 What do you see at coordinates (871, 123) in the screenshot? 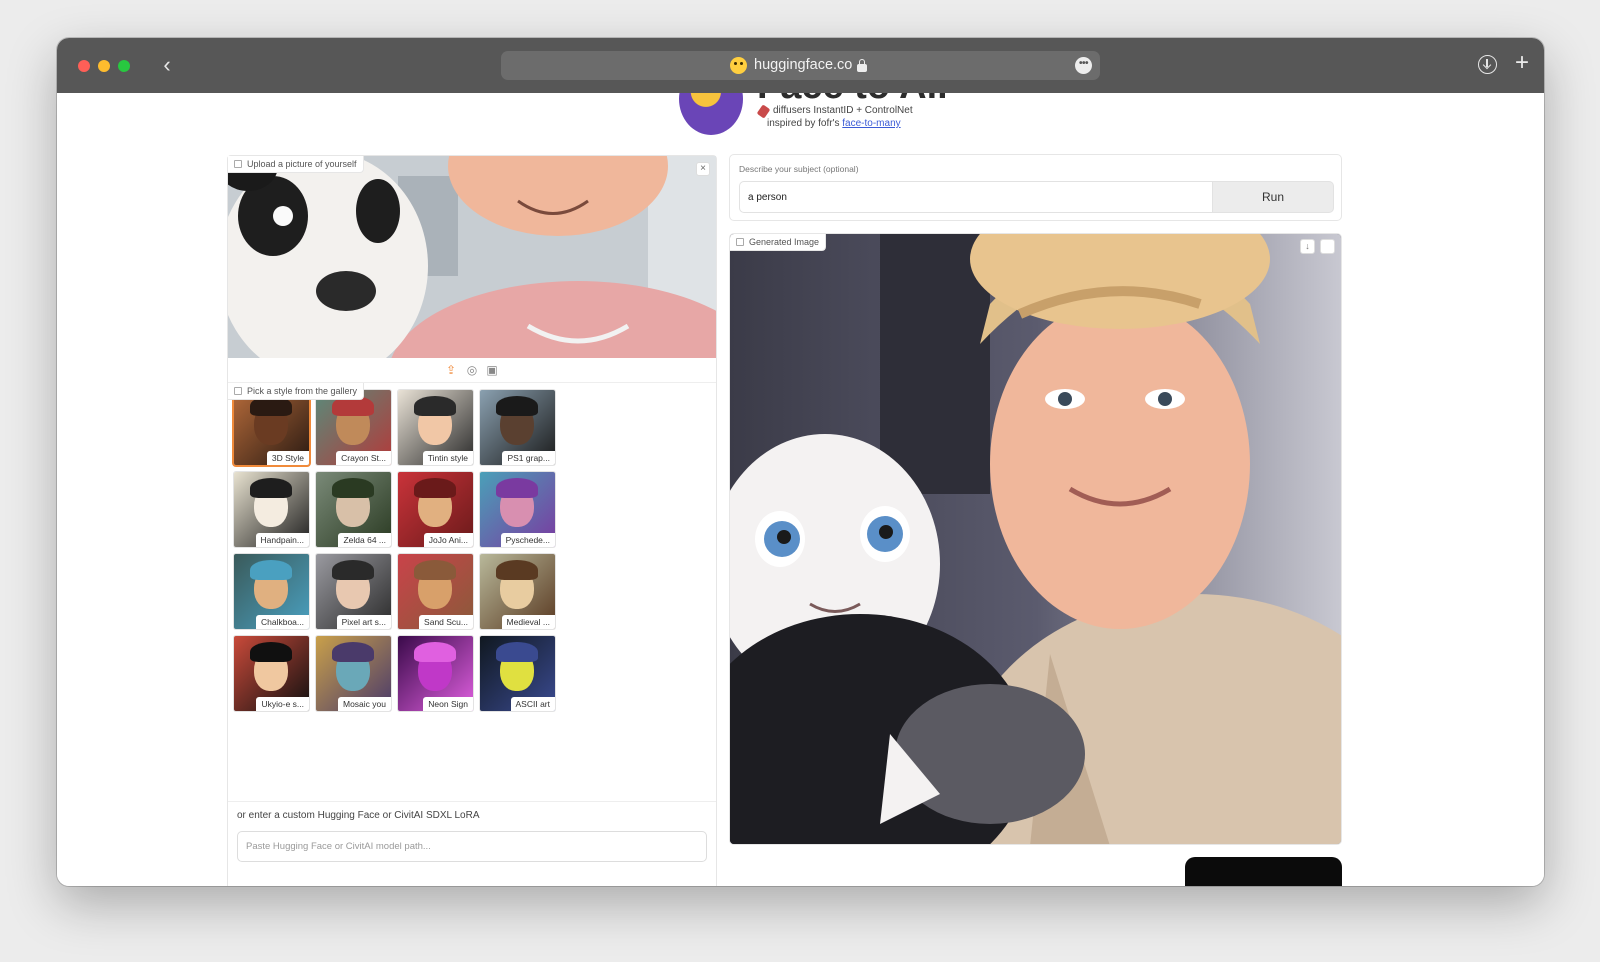
I see `face-to-many-link: face-to-many` at bounding box center [871, 123].